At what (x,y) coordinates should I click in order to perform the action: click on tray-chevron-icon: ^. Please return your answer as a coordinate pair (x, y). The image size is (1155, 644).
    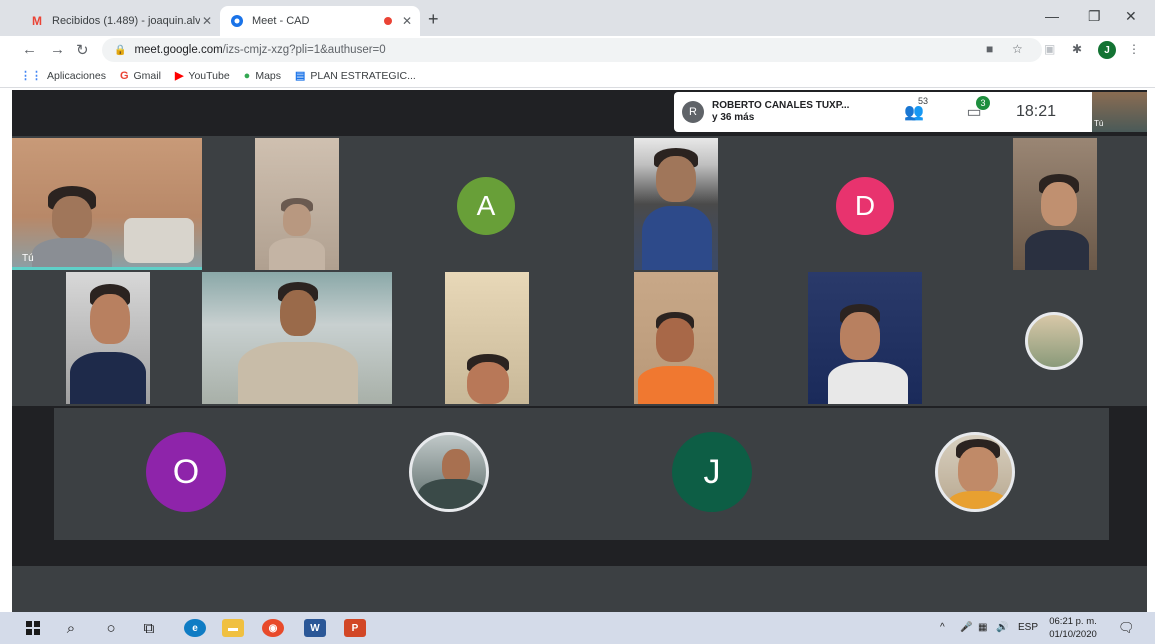
    Looking at the image, I should click on (942, 627).